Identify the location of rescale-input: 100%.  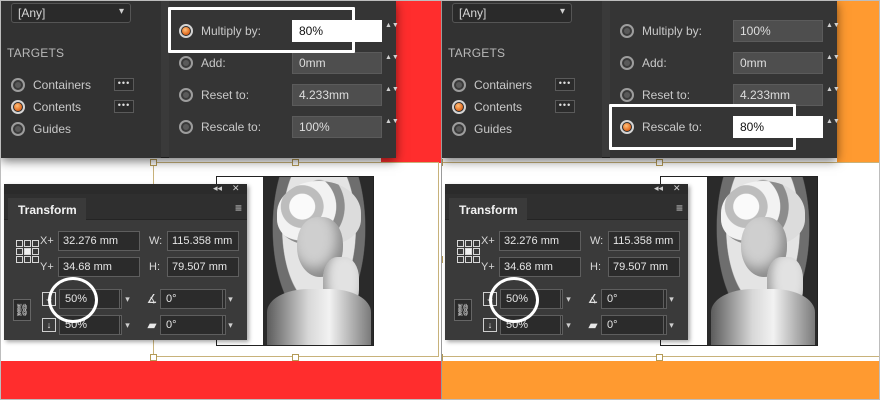
(337, 127).